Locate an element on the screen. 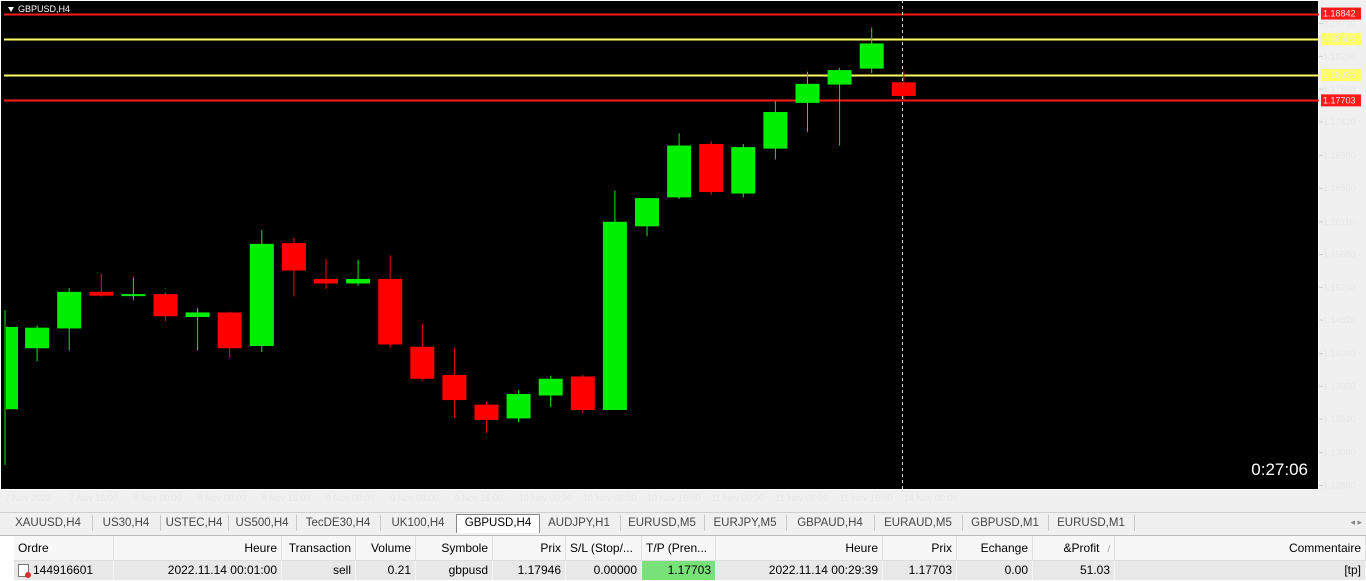  cell-commentaire: [tp] is located at coordinates (1240, 570).